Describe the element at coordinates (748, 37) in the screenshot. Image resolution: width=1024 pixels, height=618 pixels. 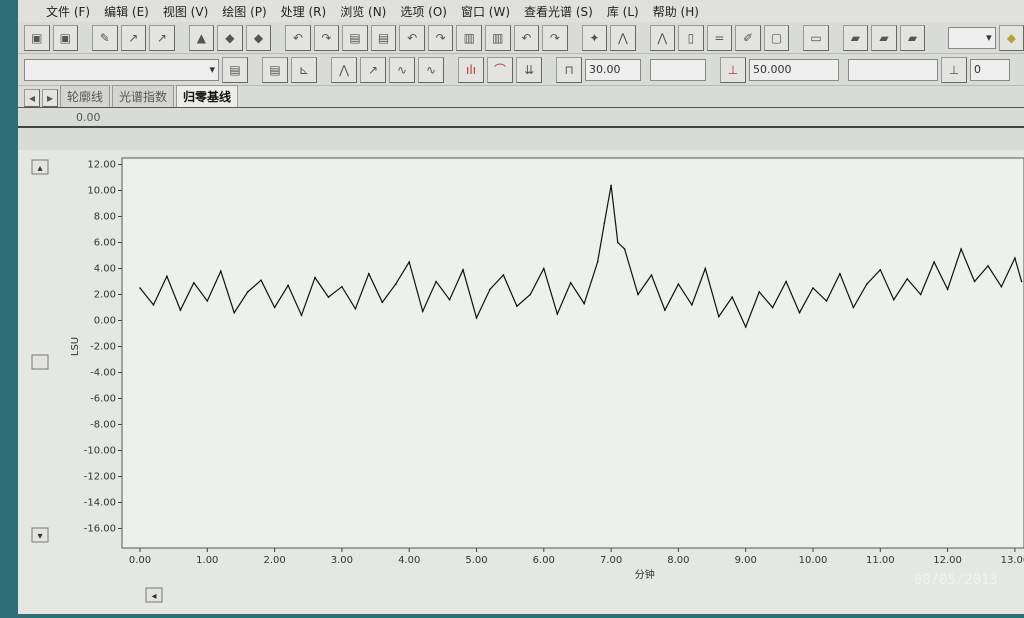
I see `toolbar-button: ✐` at that location.